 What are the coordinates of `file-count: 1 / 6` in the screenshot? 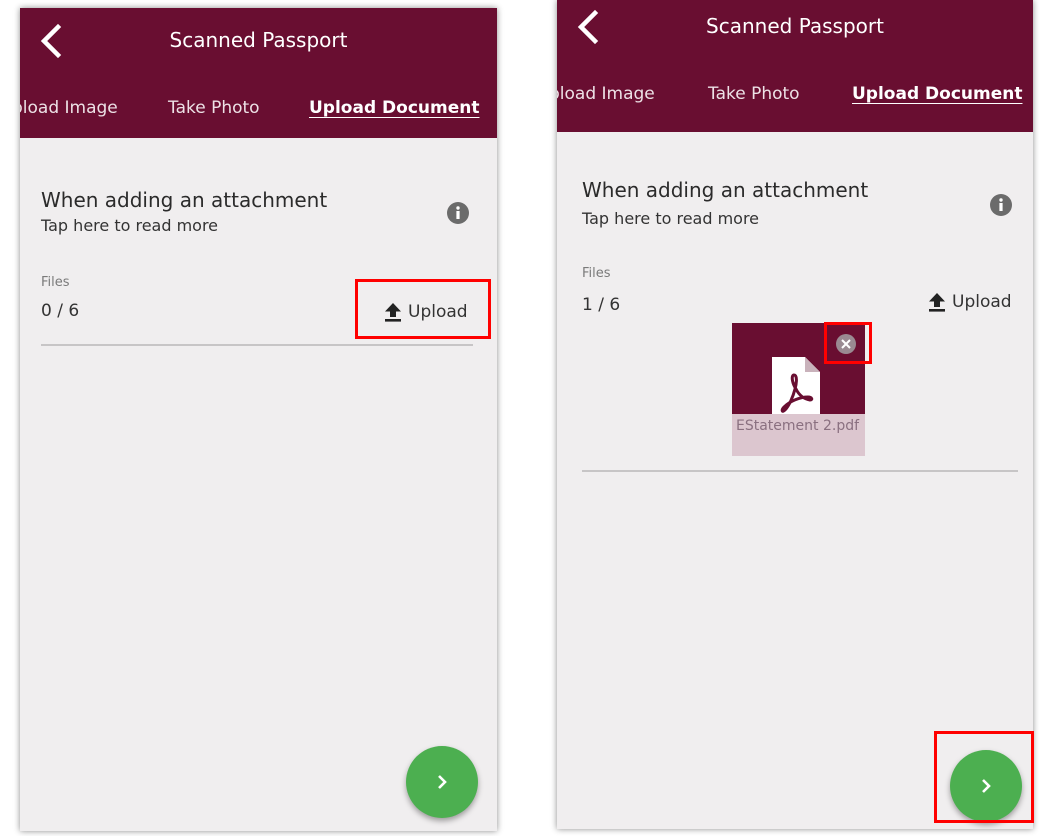 It's located at (601, 305).